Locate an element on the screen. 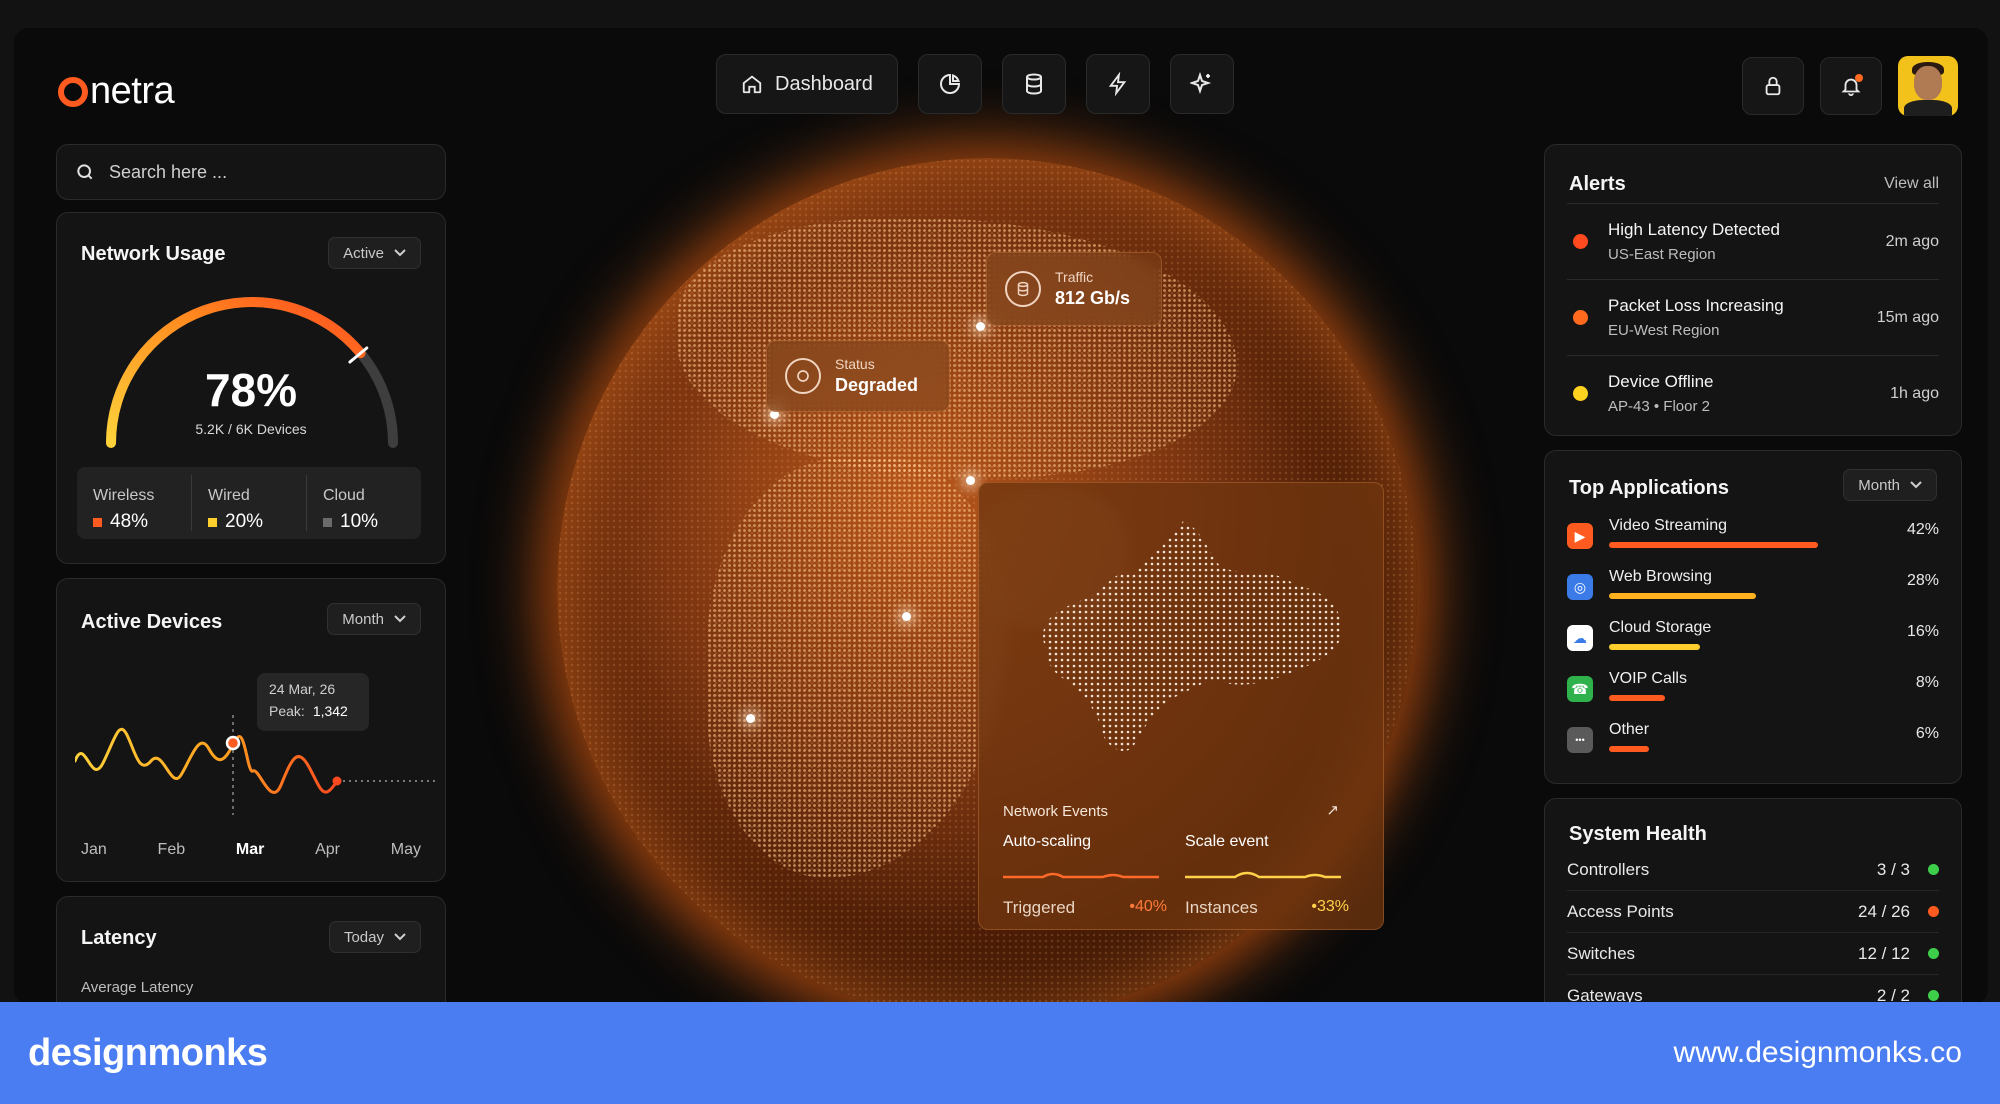  flash-icon is located at coordinates (1117, 84).